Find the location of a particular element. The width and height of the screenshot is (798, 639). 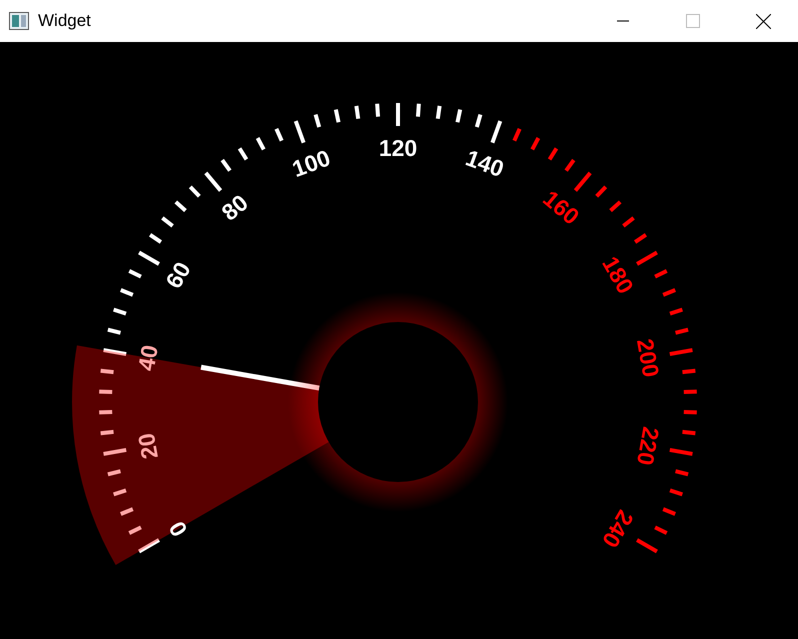

speed-label: 80 is located at coordinates (234, 207).